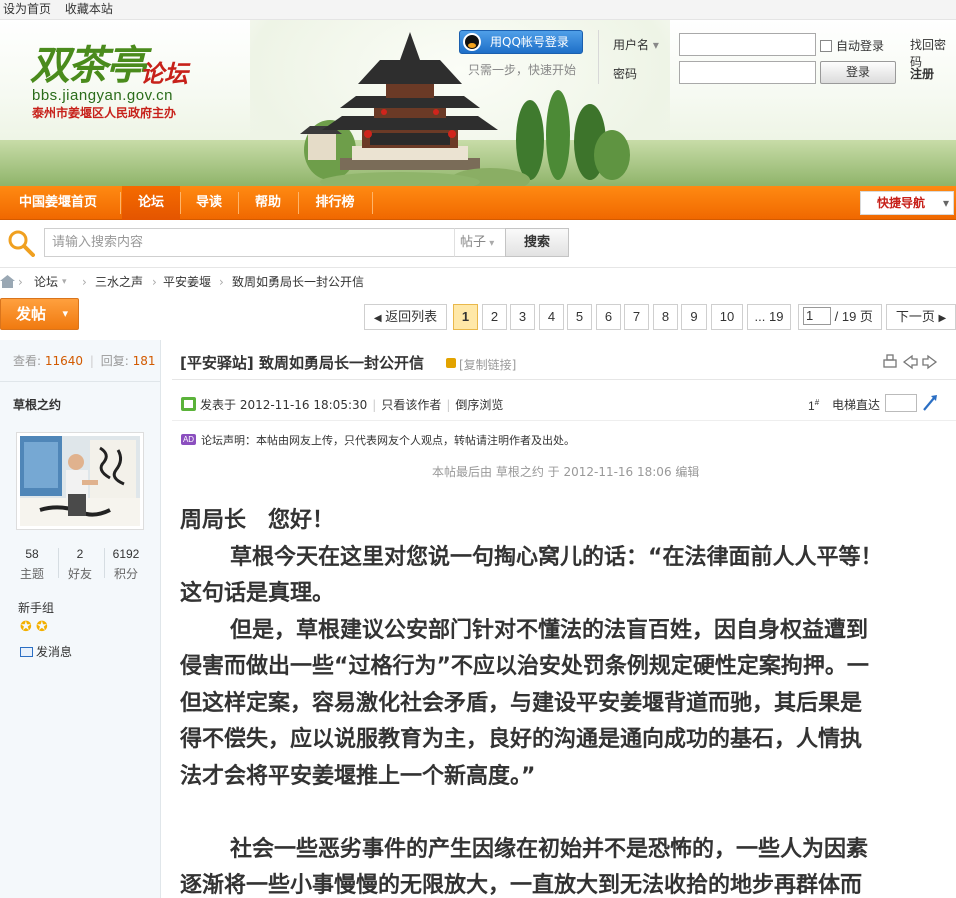 Image resolution: width=956 pixels, height=898 pixels. I want to click on envelope-icon, so click(26, 652).